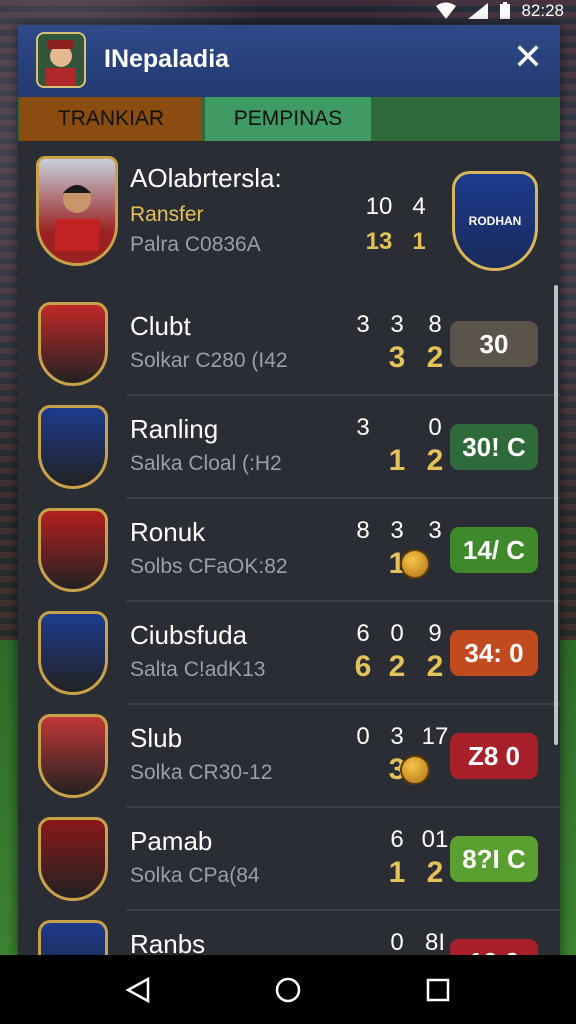 This screenshot has height=1024, width=576. Describe the element at coordinates (61, 60) in the screenshot. I see `team-logo-icon` at that location.